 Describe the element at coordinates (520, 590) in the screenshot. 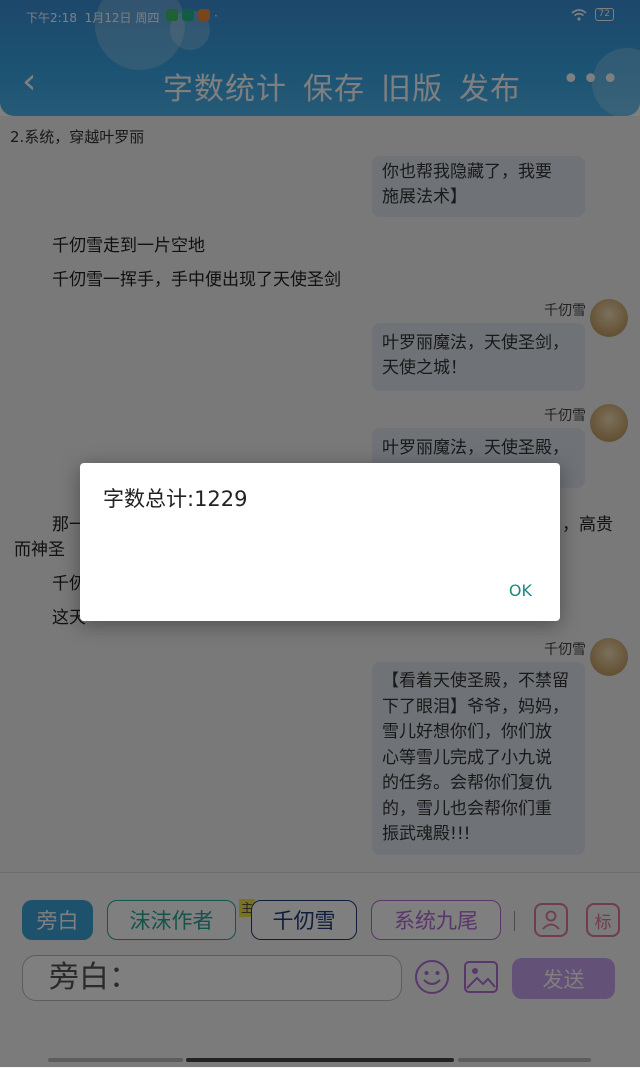

I see `ok-button: OK` at that location.